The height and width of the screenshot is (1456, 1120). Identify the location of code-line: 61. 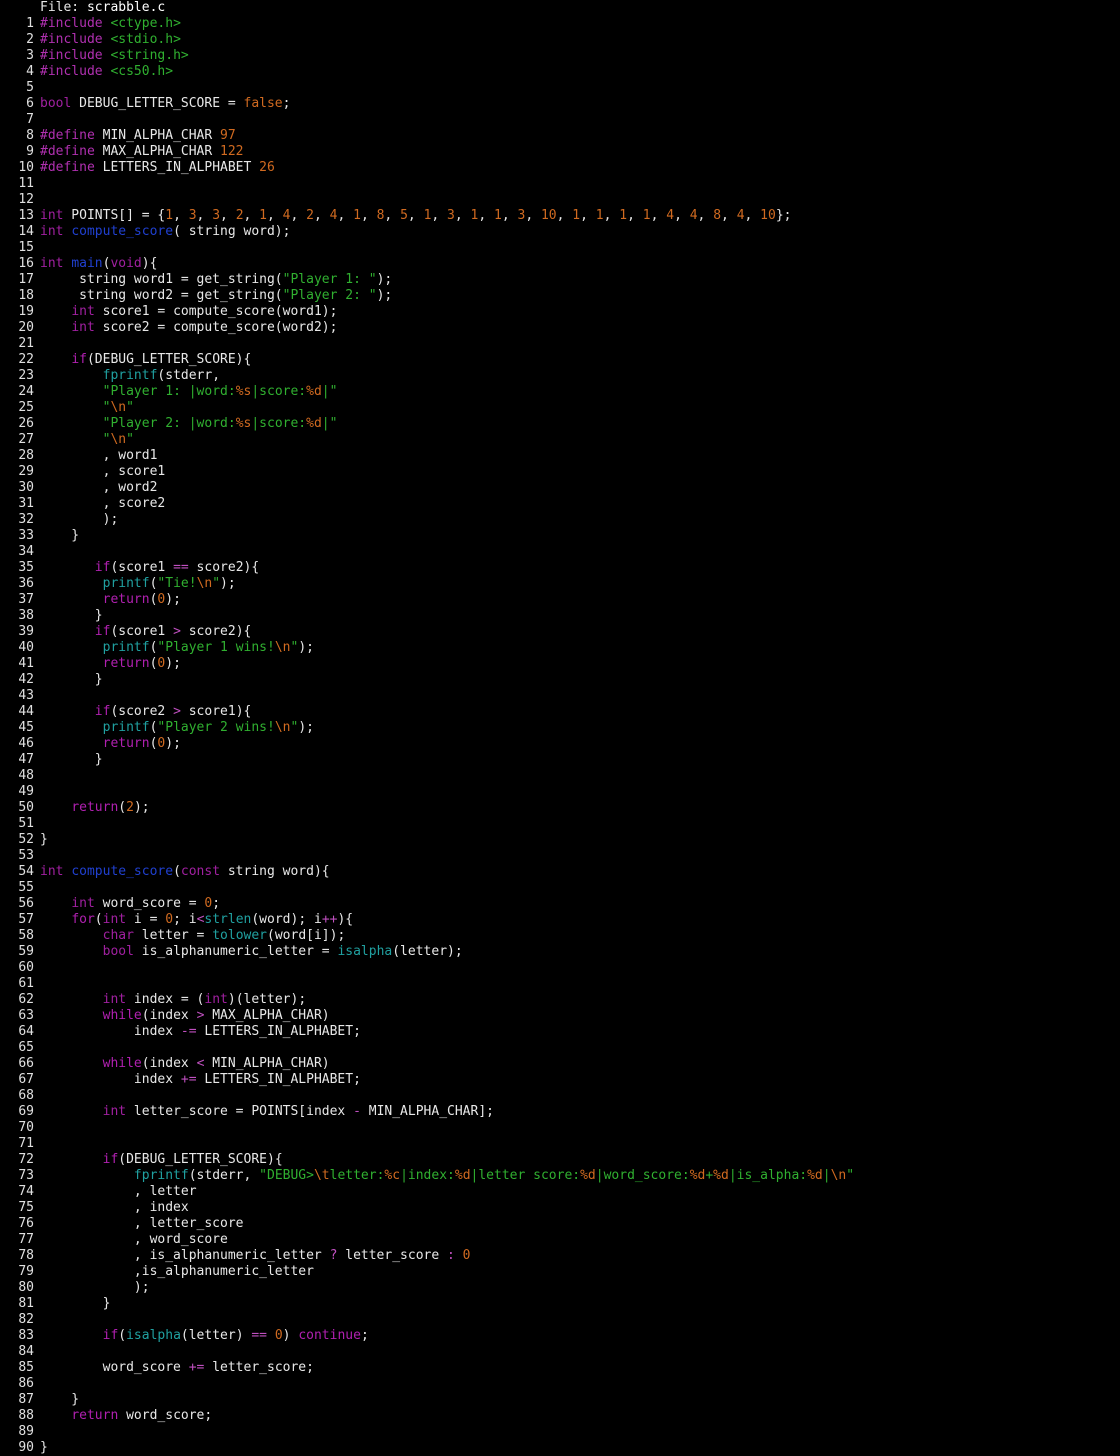
(560, 984).